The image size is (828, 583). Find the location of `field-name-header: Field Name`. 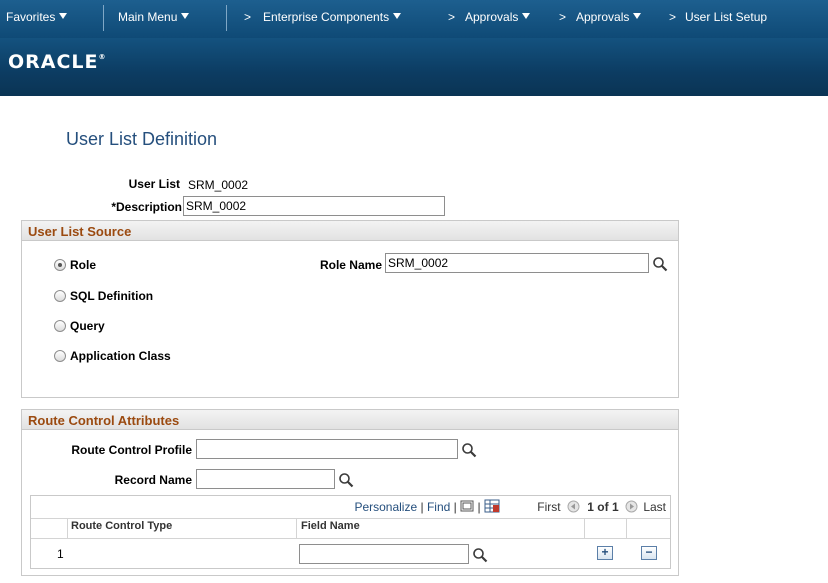

field-name-header: Field Name is located at coordinates (330, 526).